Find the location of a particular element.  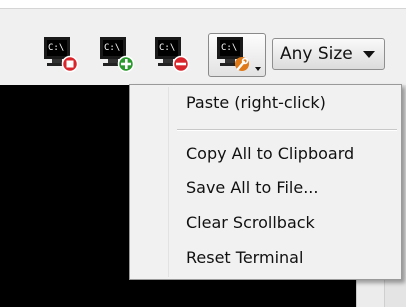

menu-icon-gutter is located at coordinates (168, 182).